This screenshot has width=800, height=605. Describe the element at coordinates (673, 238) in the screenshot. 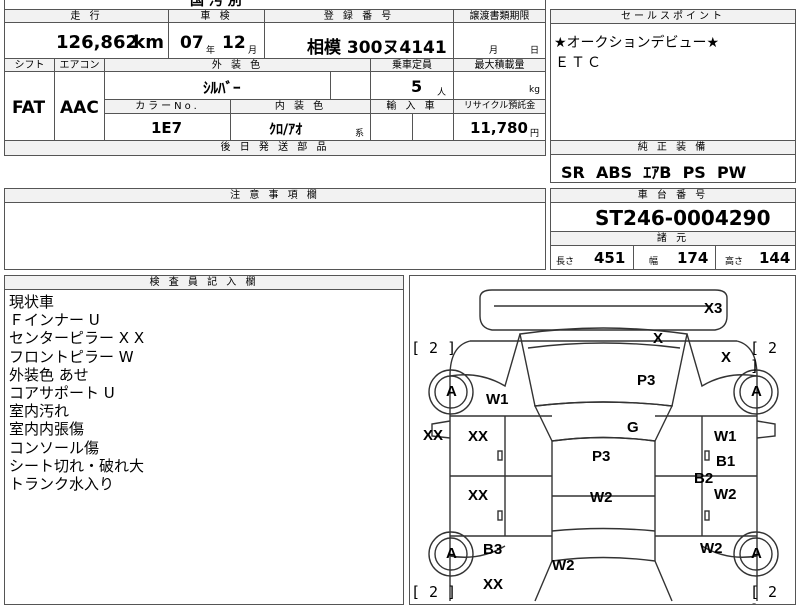

I see `specs-header: 諸 元` at that location.